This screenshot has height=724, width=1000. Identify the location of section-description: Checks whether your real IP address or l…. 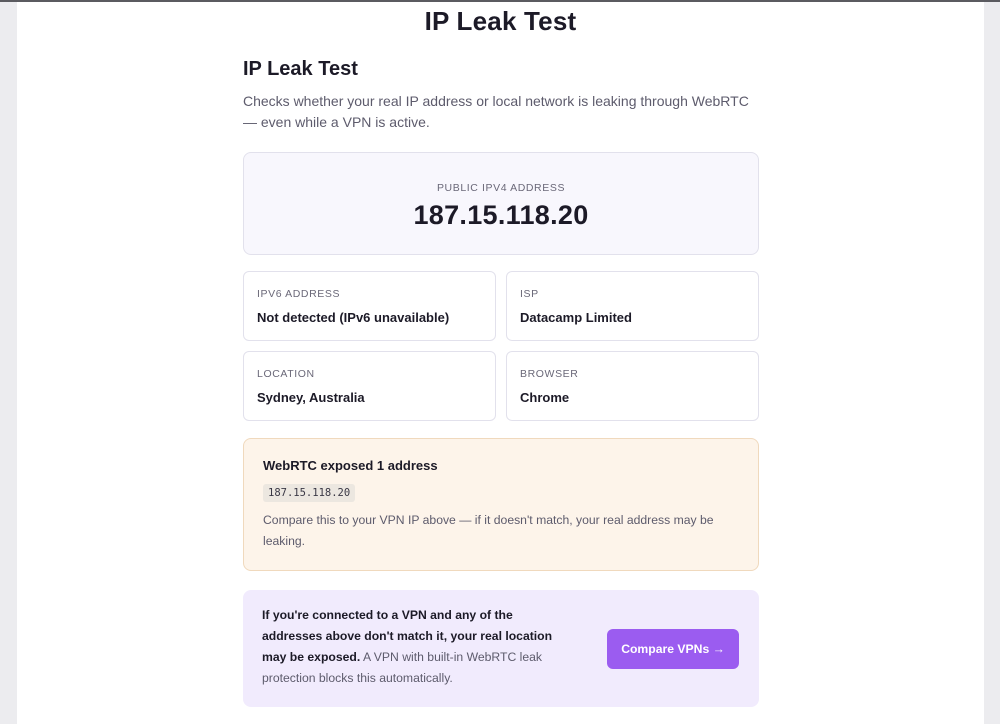
(496, 111).